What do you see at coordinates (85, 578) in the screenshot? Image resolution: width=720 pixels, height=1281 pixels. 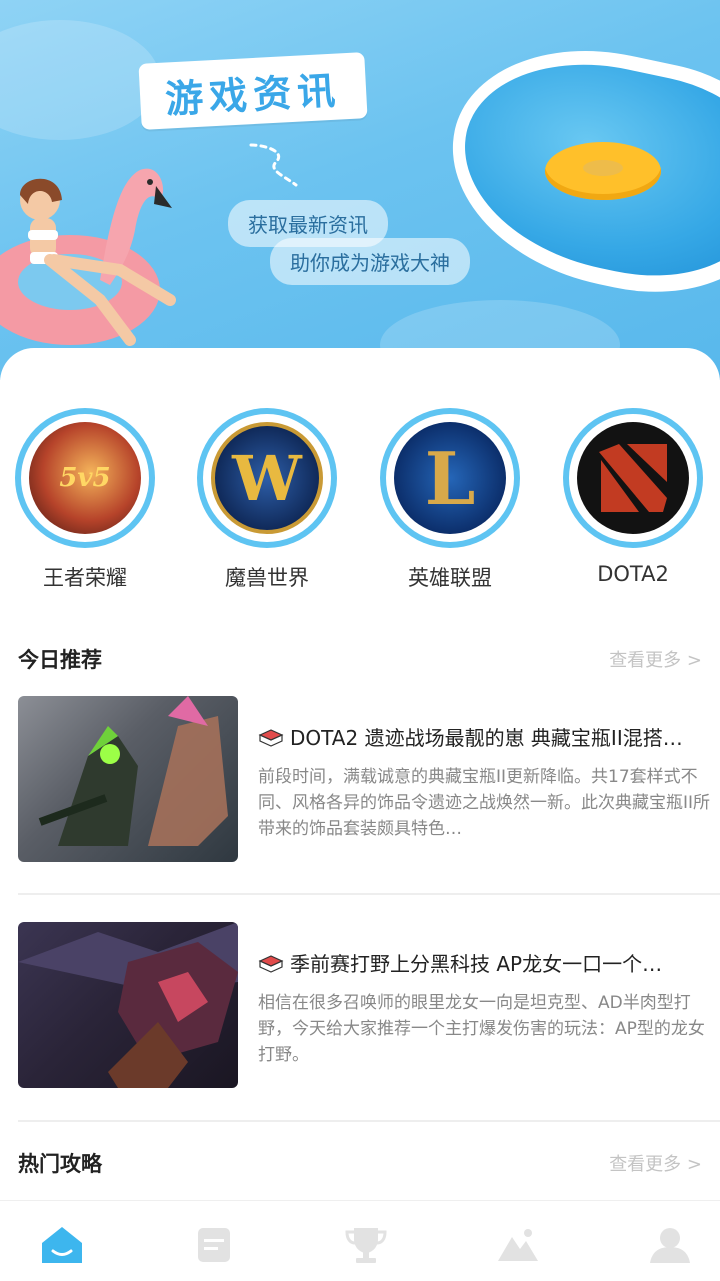 I see `game-label: 王者荣耀` at bounding box center [85, 578].